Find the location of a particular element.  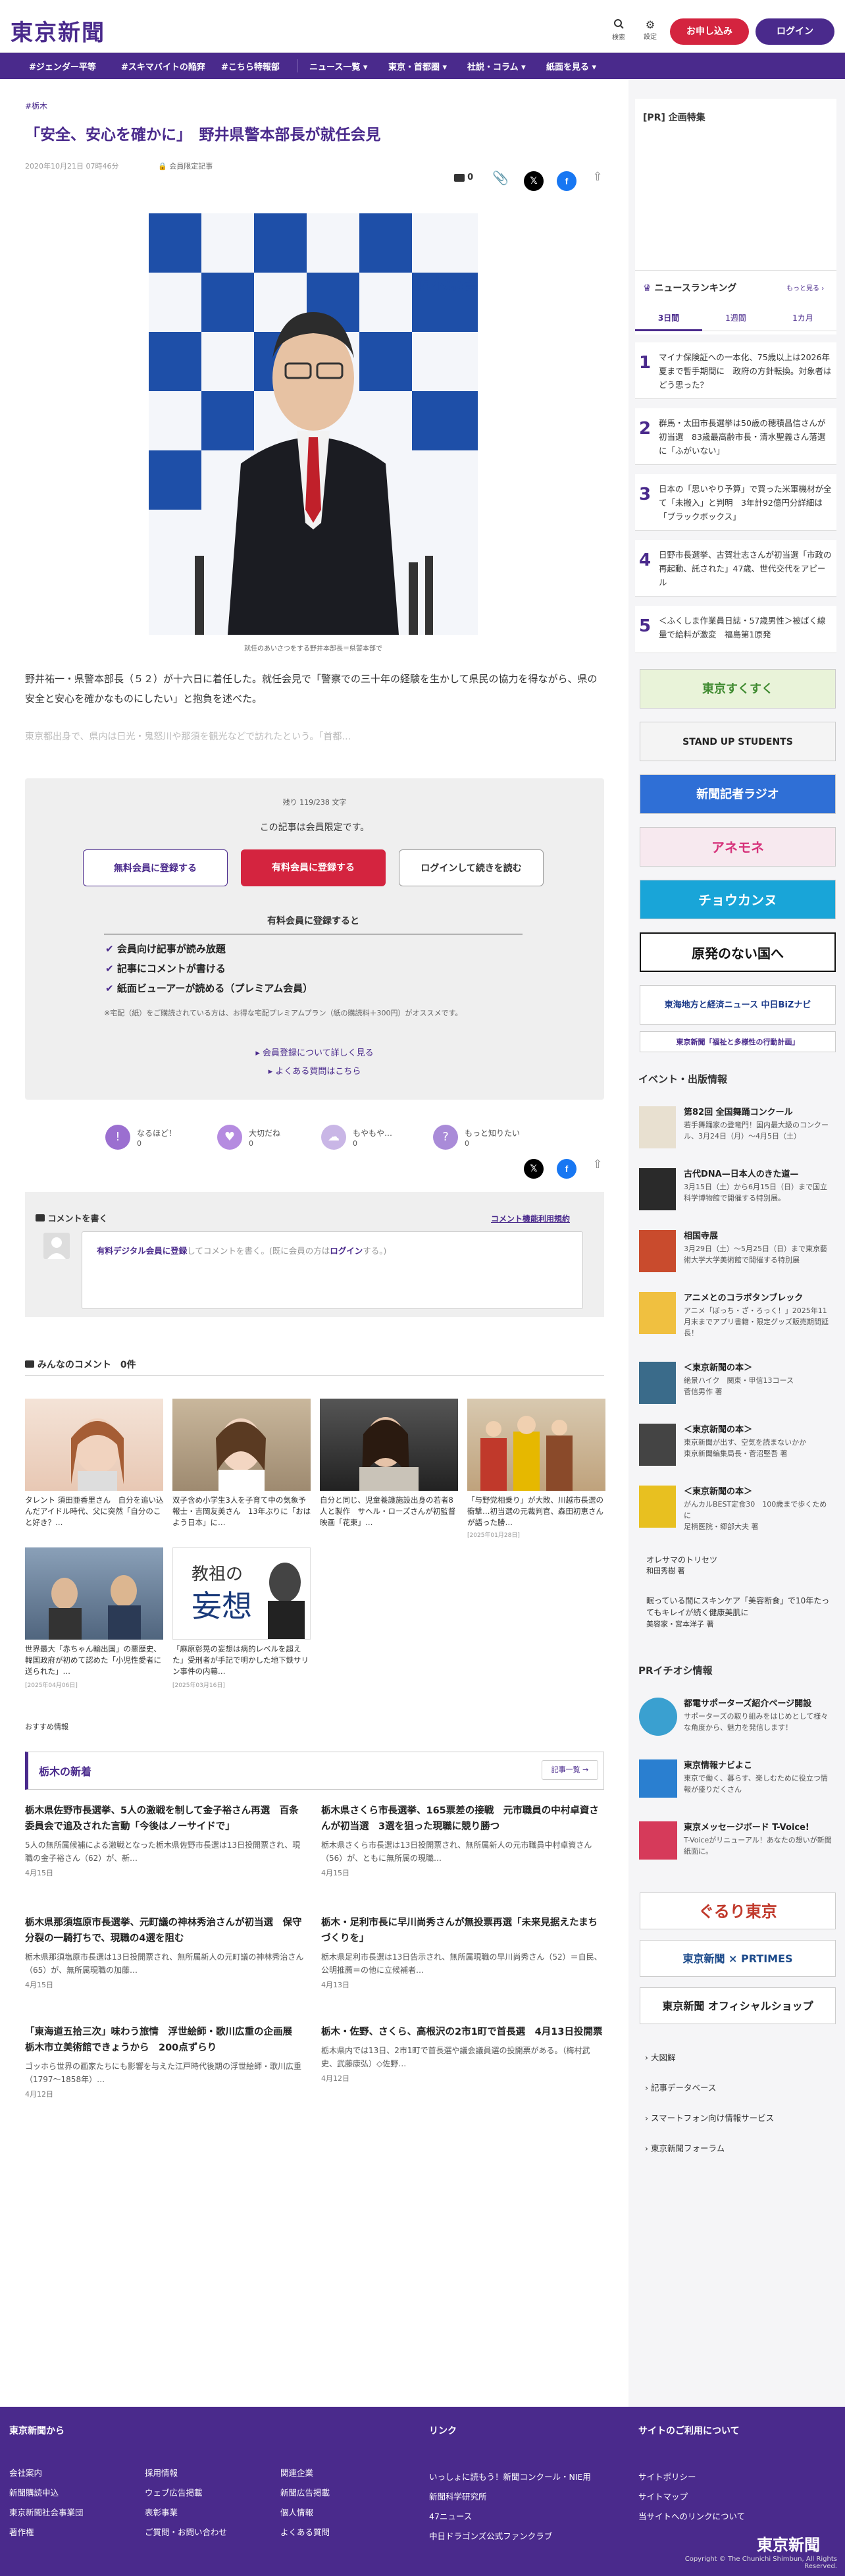

banner-chokanu: チョウカンヌ is located at coordinates (738, 899).